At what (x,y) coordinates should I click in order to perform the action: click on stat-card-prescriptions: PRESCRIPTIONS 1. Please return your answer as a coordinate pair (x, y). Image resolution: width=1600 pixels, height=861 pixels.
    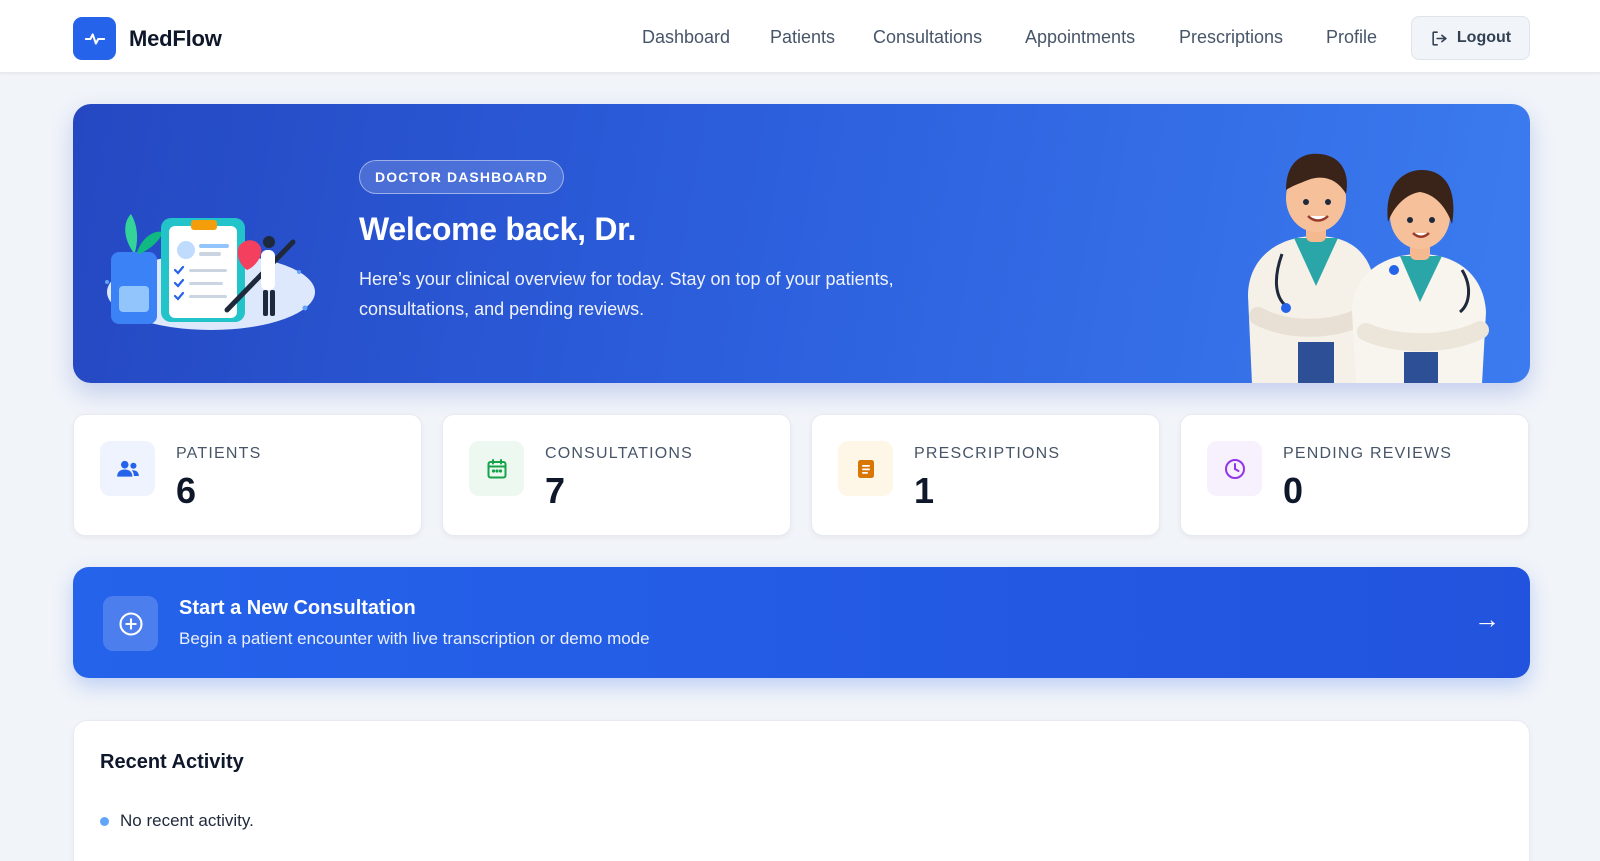
    Looking at the image, I should click on (985, 475).